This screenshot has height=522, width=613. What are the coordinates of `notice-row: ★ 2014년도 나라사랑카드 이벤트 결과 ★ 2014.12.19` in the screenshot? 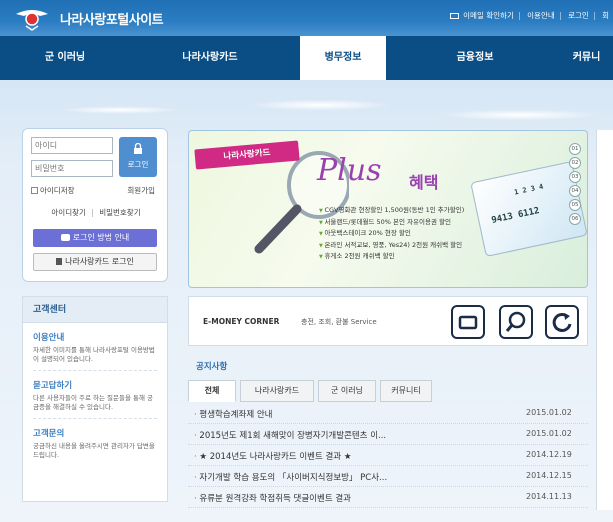 It's located at (388, 455).